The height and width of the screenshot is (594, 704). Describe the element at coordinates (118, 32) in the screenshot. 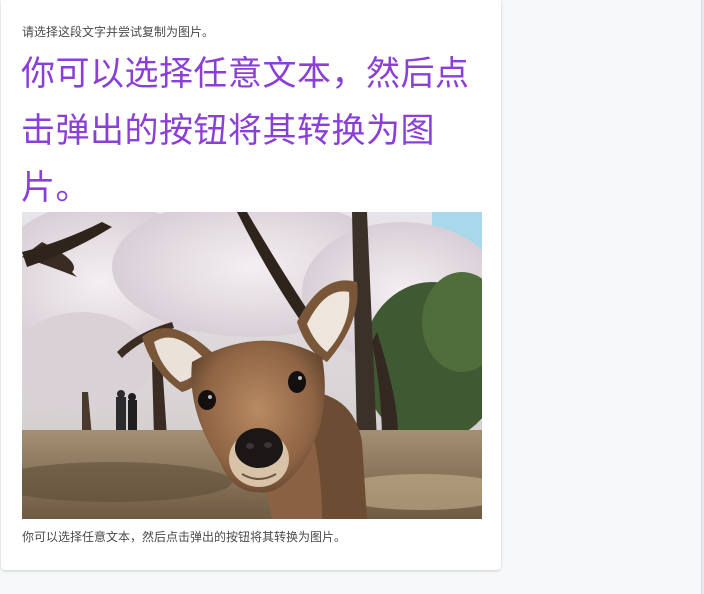

I see `instruction-text: 请选择这段文字并尝试复制为图片。` at that location.